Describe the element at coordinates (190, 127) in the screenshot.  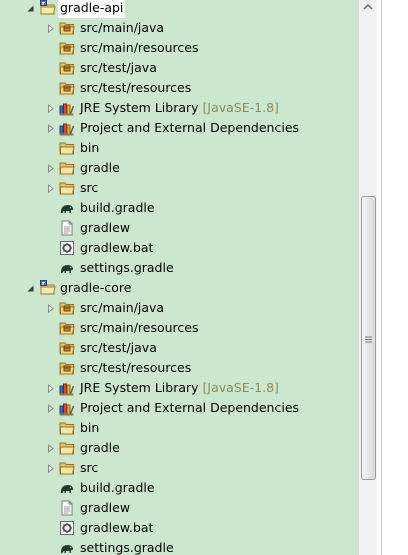
I see `item-name: Project and External Dependencies` at that location.